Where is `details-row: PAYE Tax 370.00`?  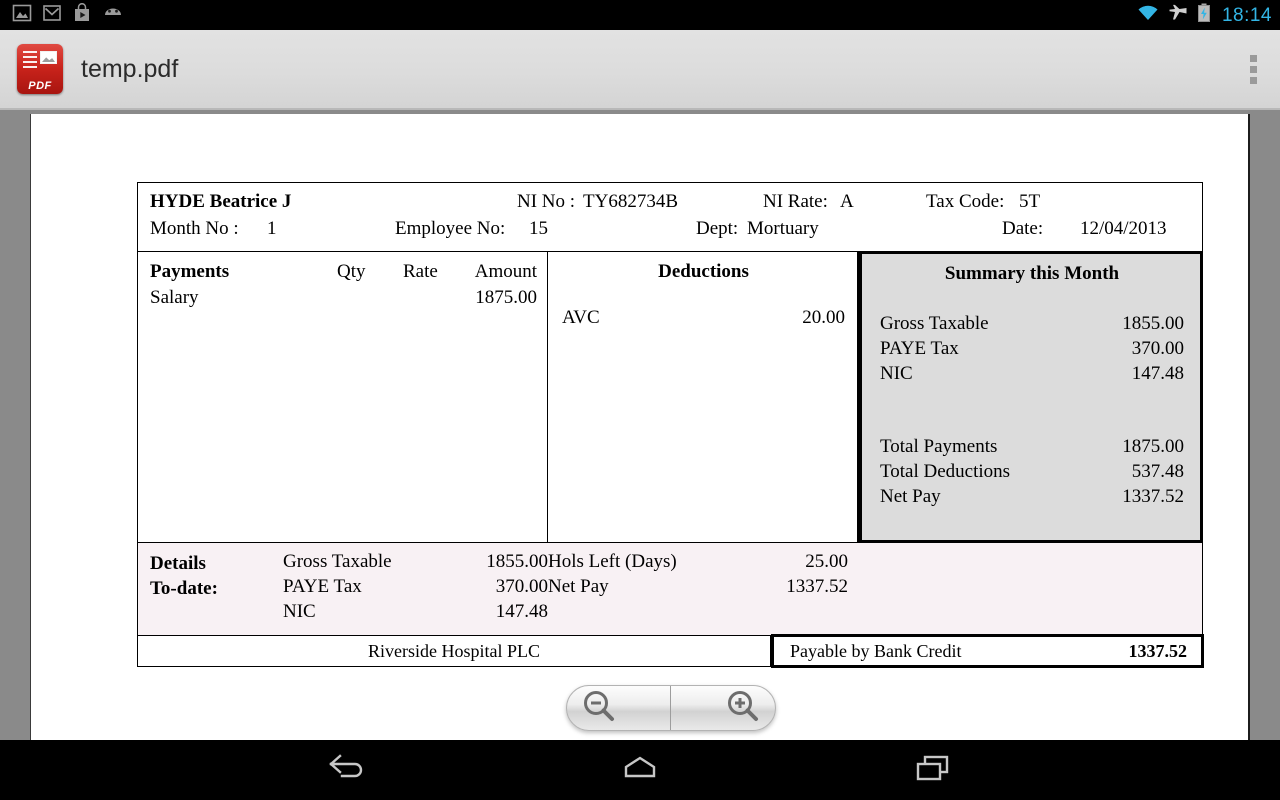 details-row: PAYE Tax 370.00 is located at coordinates (415, 588).